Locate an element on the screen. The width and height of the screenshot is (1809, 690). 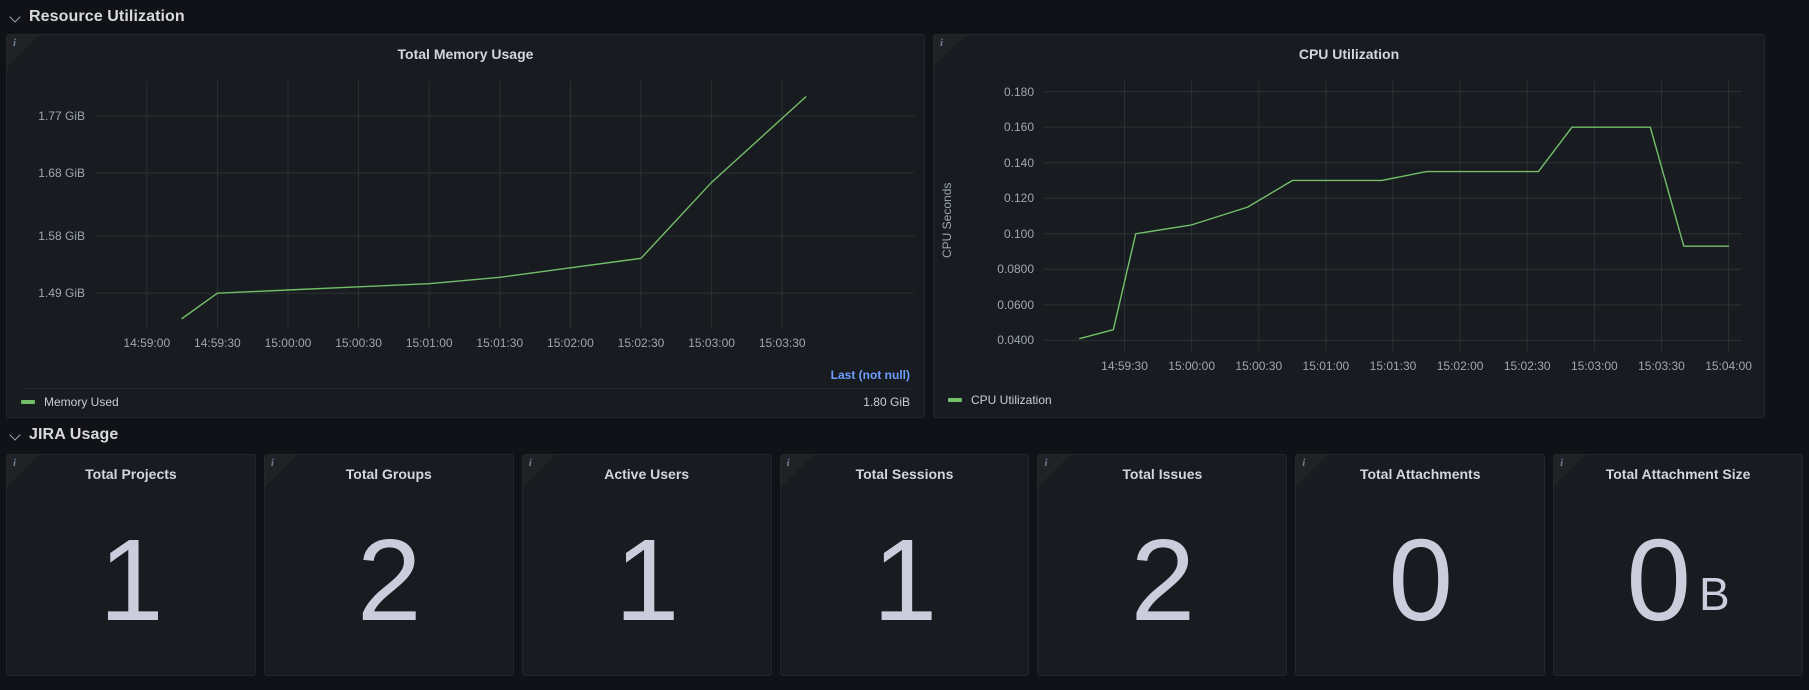
panel-title: CPU Utilization is located at coordinates (1349, 54).